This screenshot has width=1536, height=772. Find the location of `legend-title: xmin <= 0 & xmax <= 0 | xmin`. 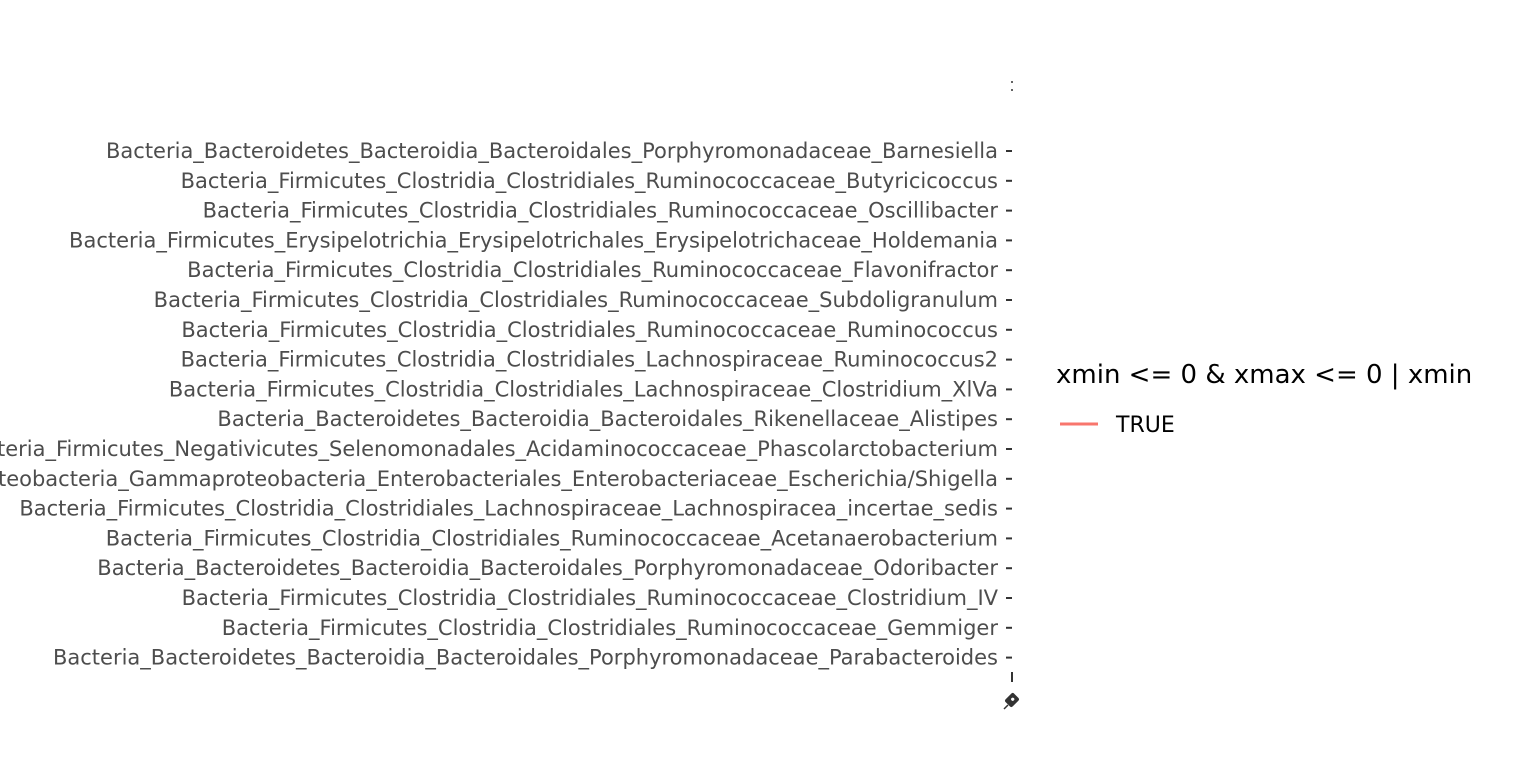

legend-title: xmin <= 0 & xmax <= 0 | xmin is located at coordinates (1264, 375).